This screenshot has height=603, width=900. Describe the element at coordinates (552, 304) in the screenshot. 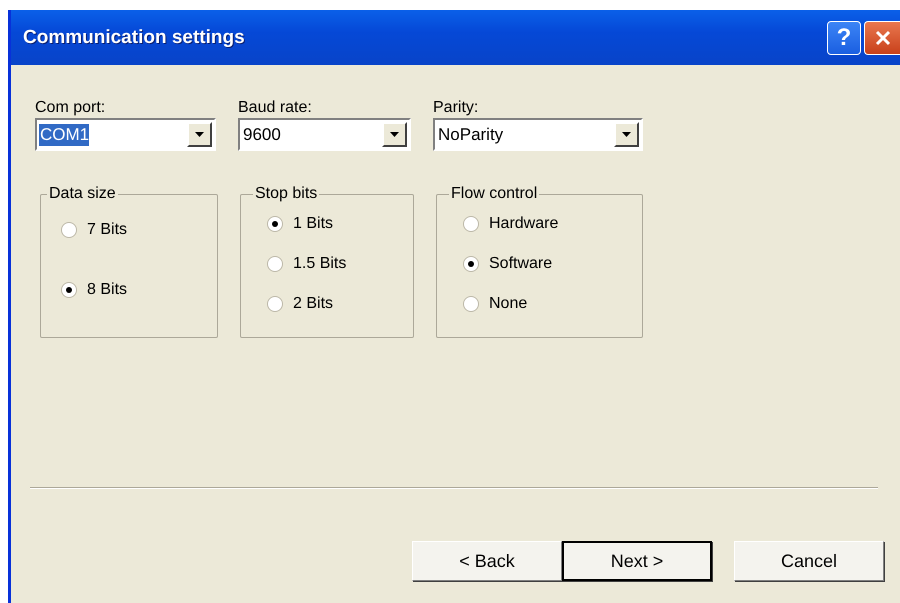

I see `radio-option: None` at that location.